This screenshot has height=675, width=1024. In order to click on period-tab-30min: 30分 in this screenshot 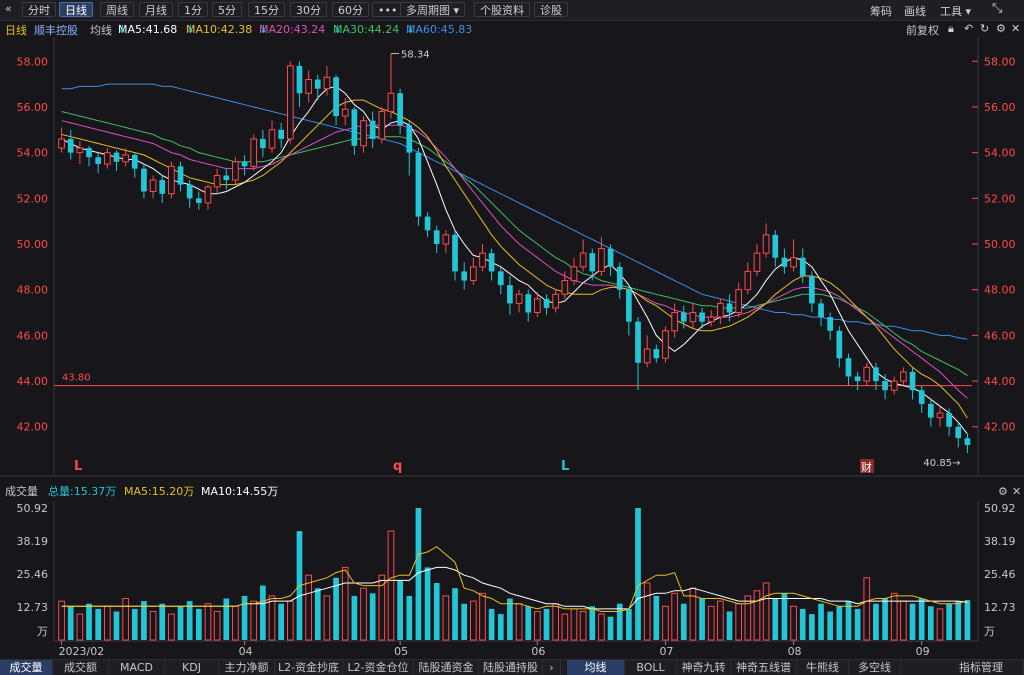, I will do `click(308, 9)`.